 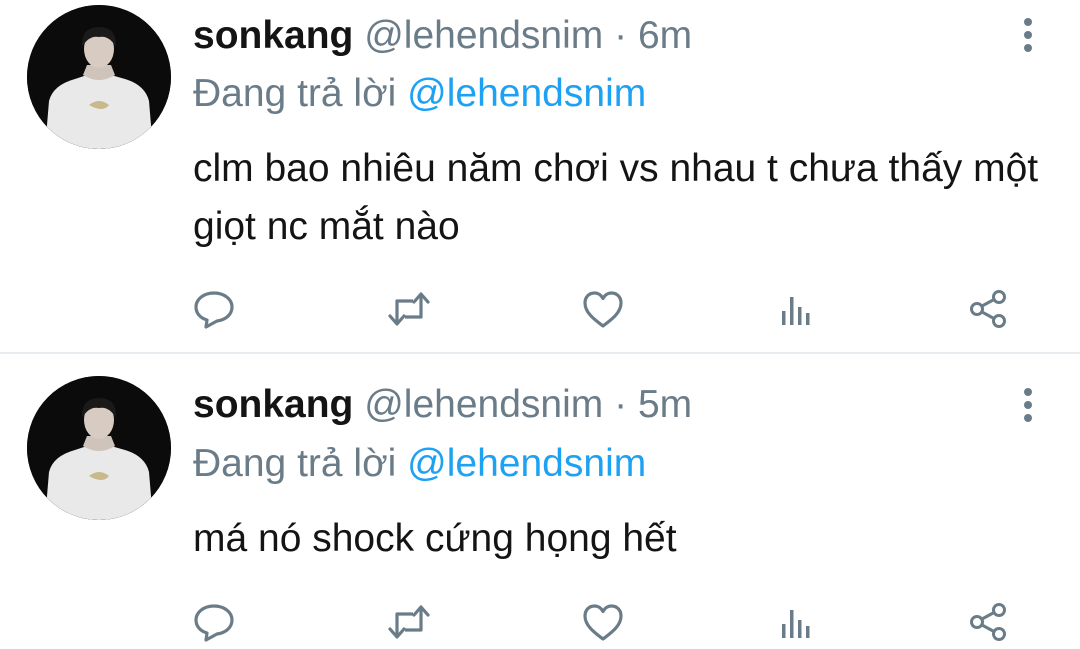 I want to click on tweet-header: sonkang @lehendsnim · 6m, so click(x=442, y=36).